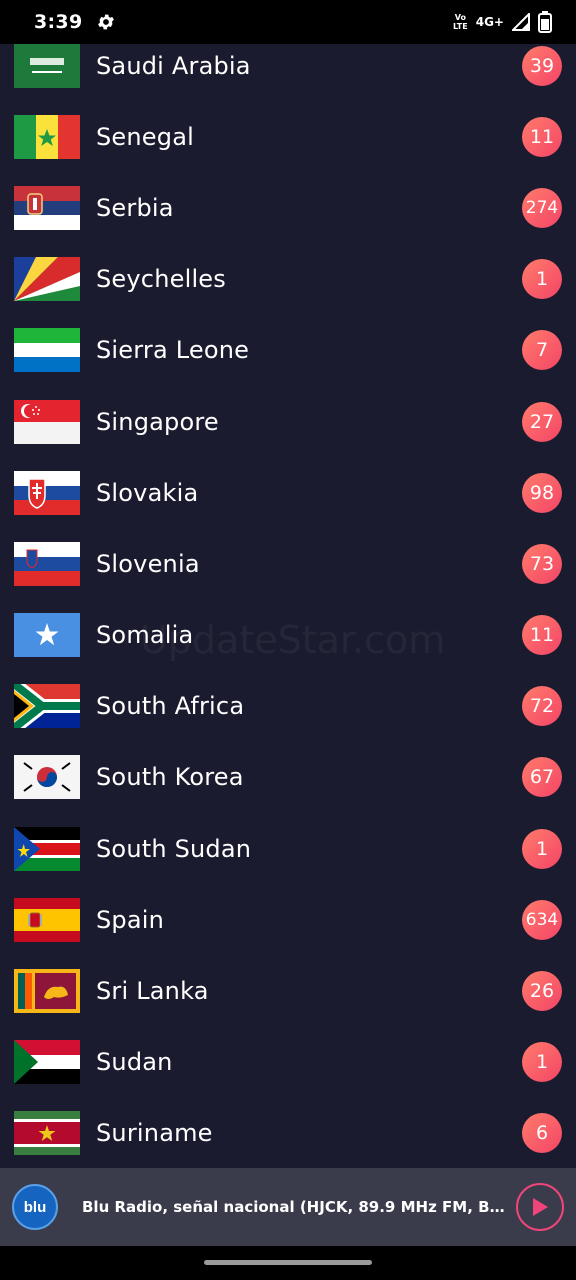 This screenshot has width=576, height=1280. What do you see at coordinates (106, 22) in the screenshot?
I see `gear-icon` at bounding box center [106, 22].